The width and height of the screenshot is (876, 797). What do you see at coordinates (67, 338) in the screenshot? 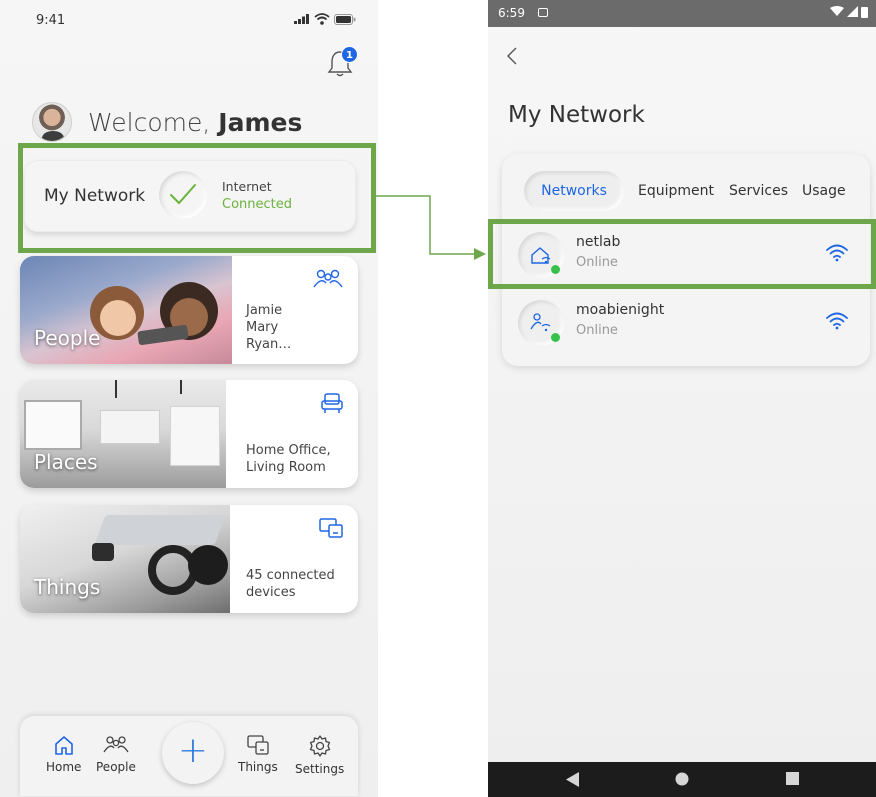
I see `people-card-label: People` at bounding box center [67, 338].